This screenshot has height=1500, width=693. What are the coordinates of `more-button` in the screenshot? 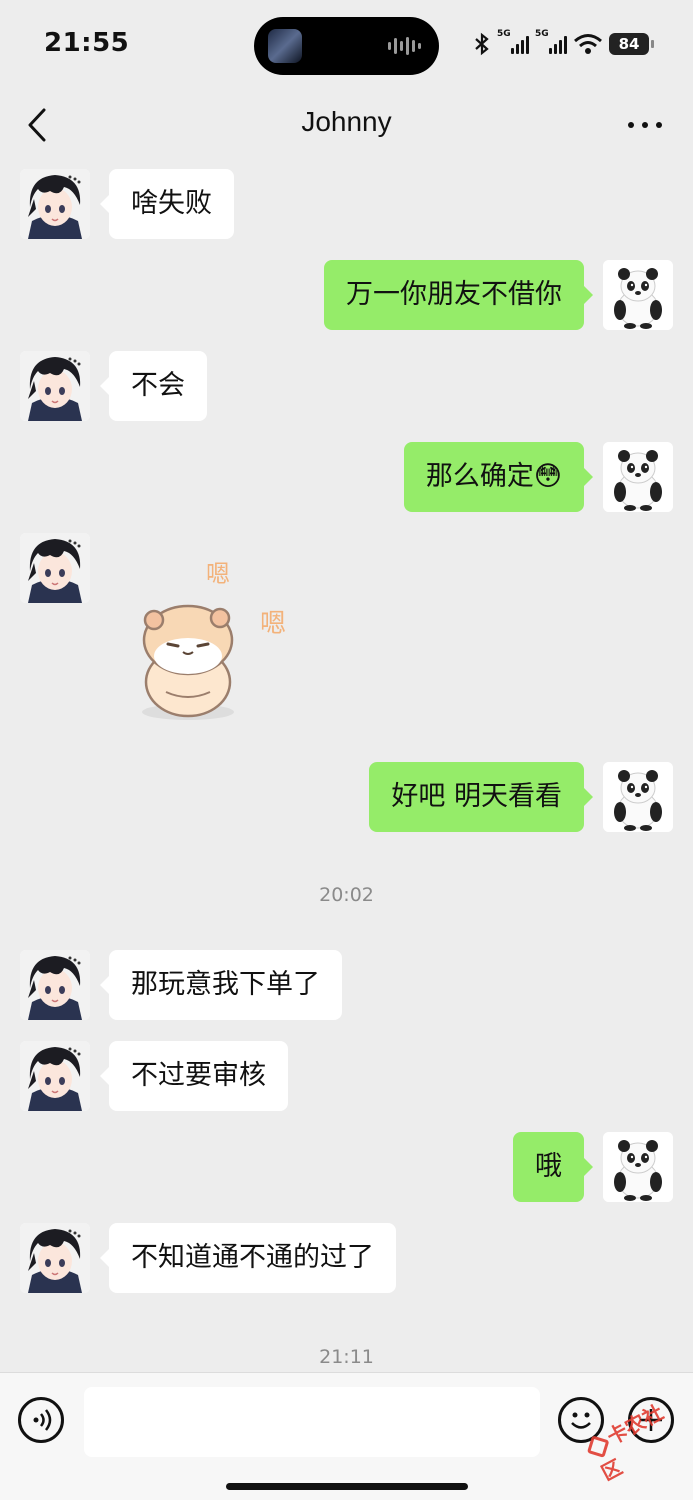 It's located at (645, 125).